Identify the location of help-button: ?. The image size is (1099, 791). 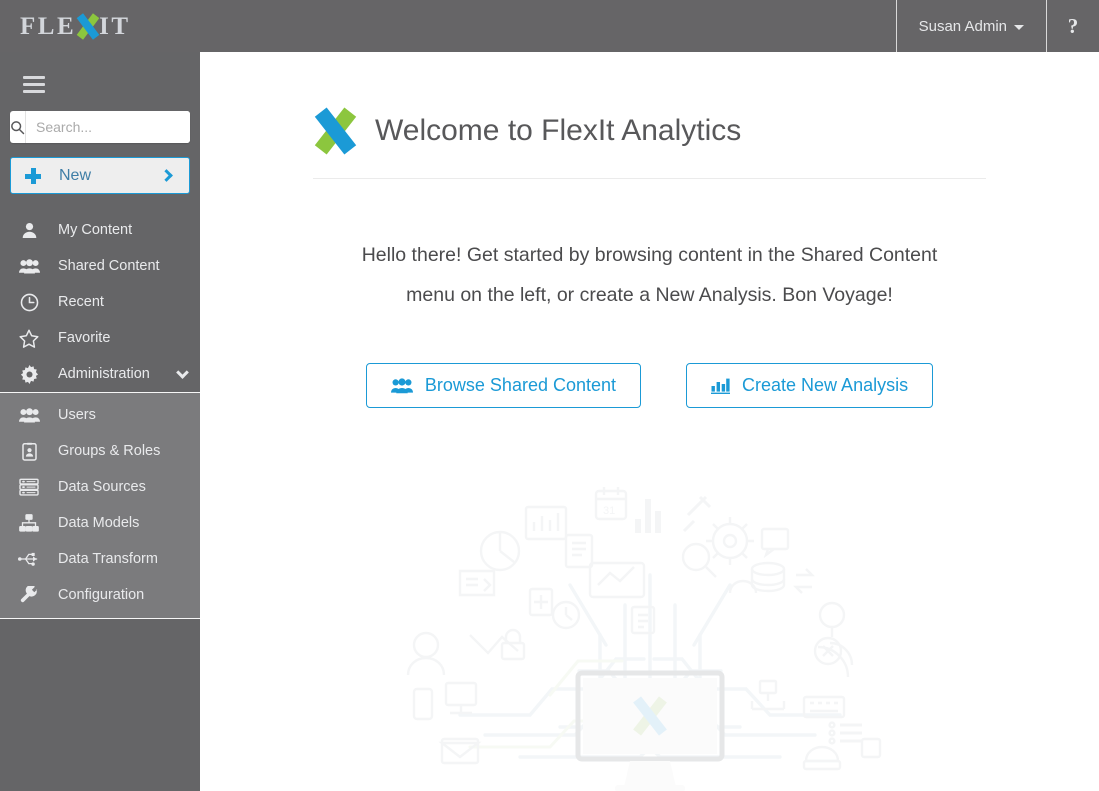
(1072, 26).